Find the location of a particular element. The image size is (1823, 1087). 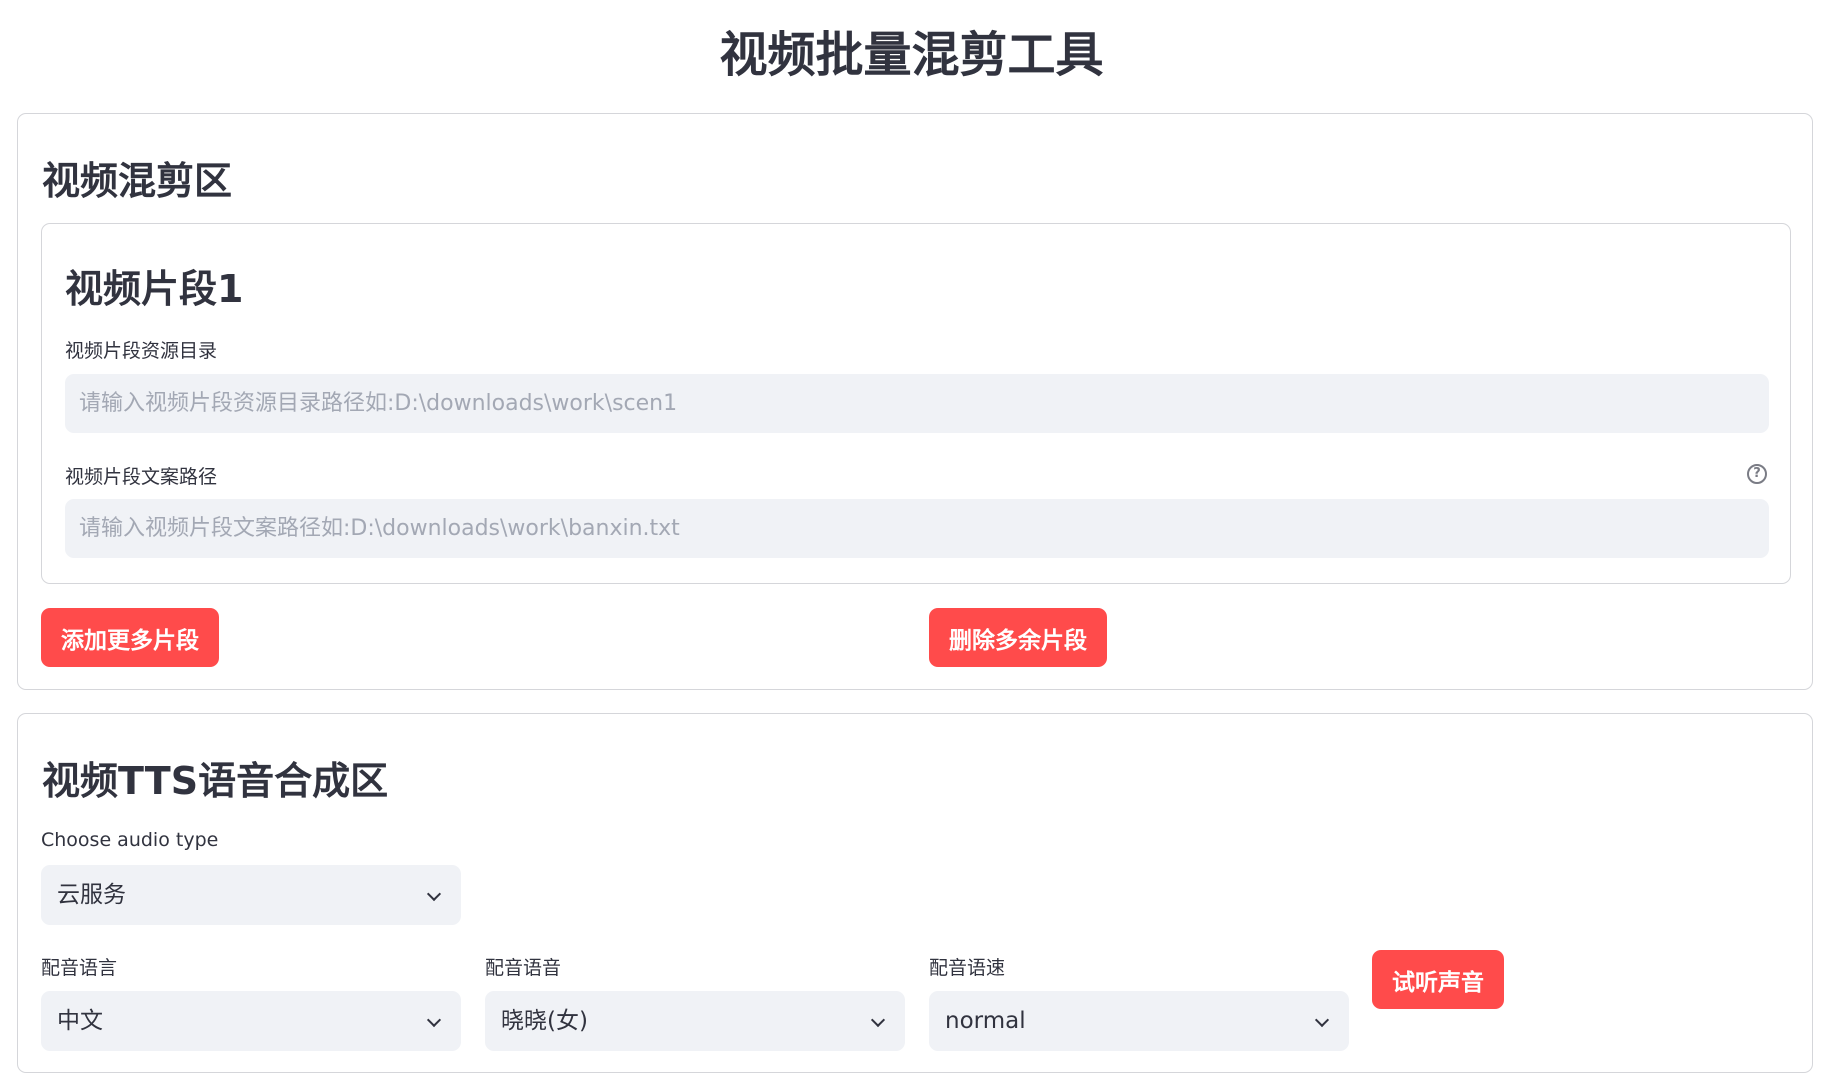

voice-label: 配音语音 is located at coordinates (523, 968).